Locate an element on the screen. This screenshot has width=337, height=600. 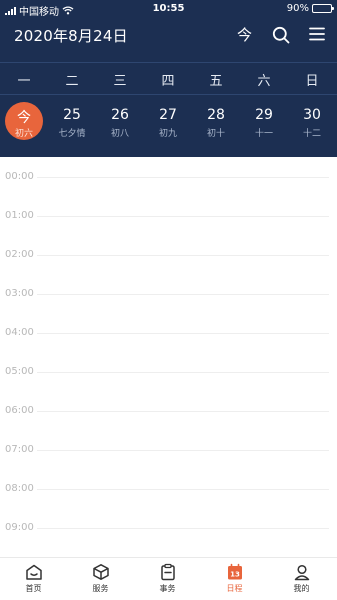
hour-label: 06:00 is located at coordinates (19, 410).